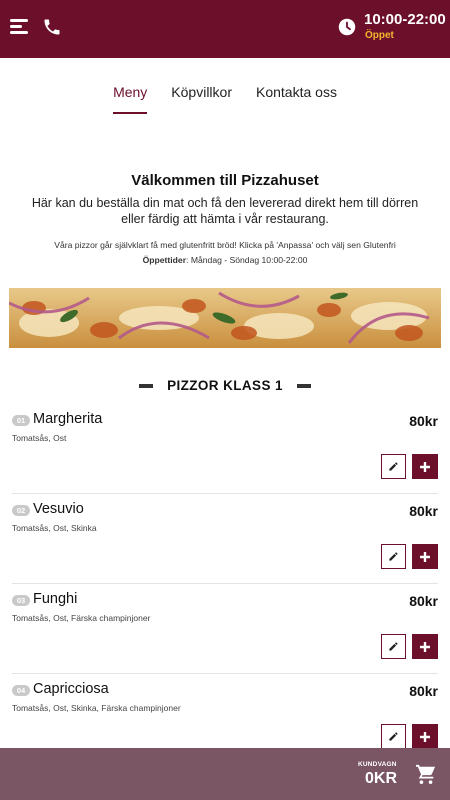 This screenshot has height=800, width=450. What do you see at coordinates (21, 690) in the screenshot?
I see `item-number-badge: 04` at bounding box center [21, 690].